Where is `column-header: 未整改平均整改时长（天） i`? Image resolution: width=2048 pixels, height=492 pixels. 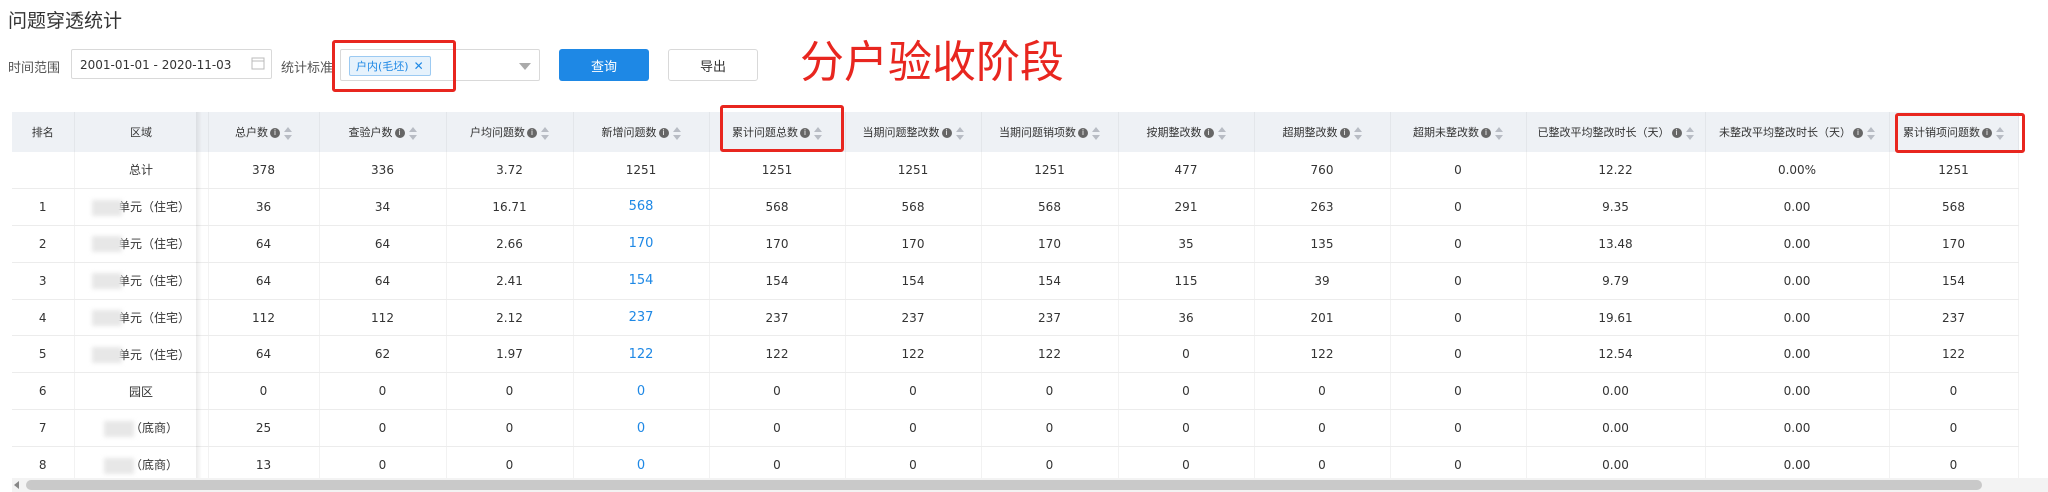 column-header: 未整改平均整改时长（天） i is located at coordinates (1797, 132).